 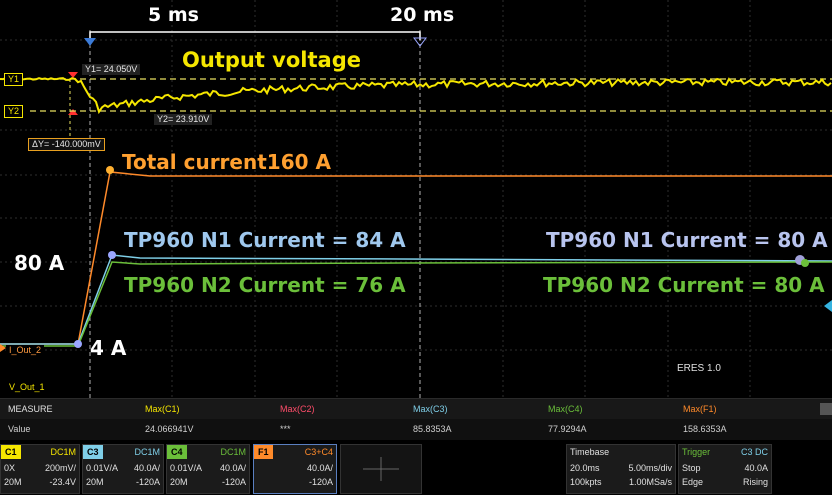 What do you see at coordinates (422, 15) in the screenshot?
I see `time-label-20ms: 20 ms` at bounding box center [422, 15].